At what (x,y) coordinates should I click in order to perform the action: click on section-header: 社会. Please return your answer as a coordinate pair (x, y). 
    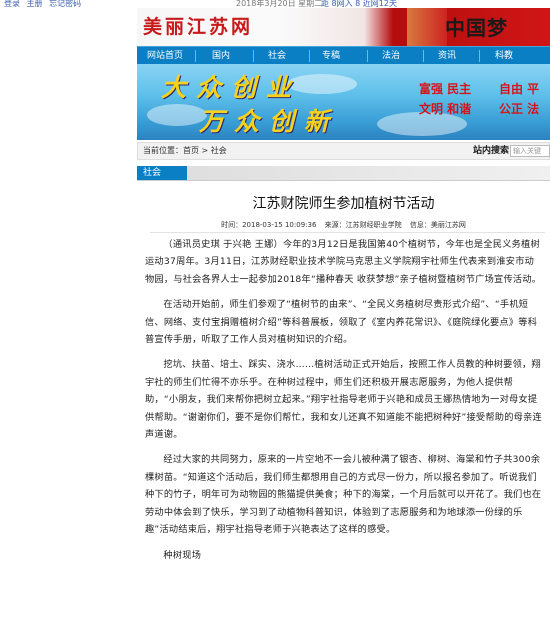
    Looking at the image, I should click on (343, 173).